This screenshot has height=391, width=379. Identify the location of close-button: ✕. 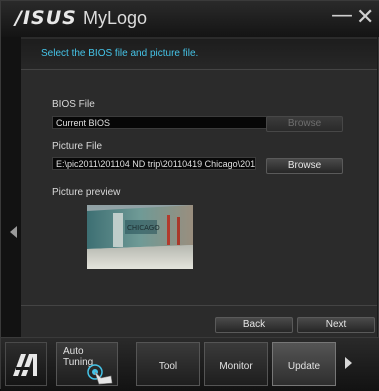
(365, 17).